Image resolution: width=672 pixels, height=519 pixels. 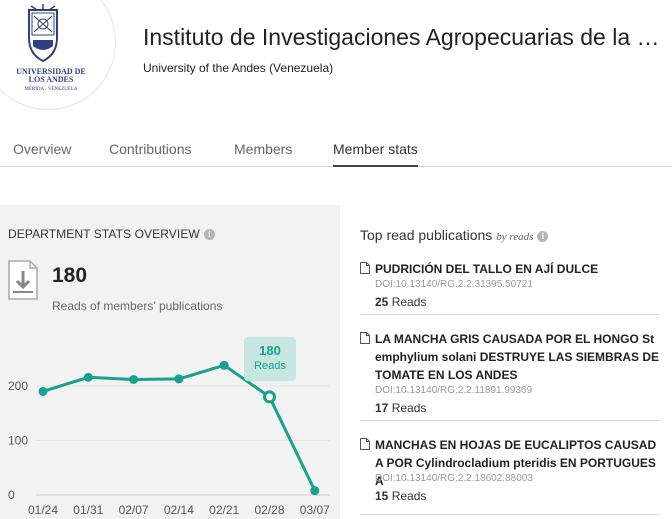 I want to click on y-tick-label: 0, so click(x=11, y=495).